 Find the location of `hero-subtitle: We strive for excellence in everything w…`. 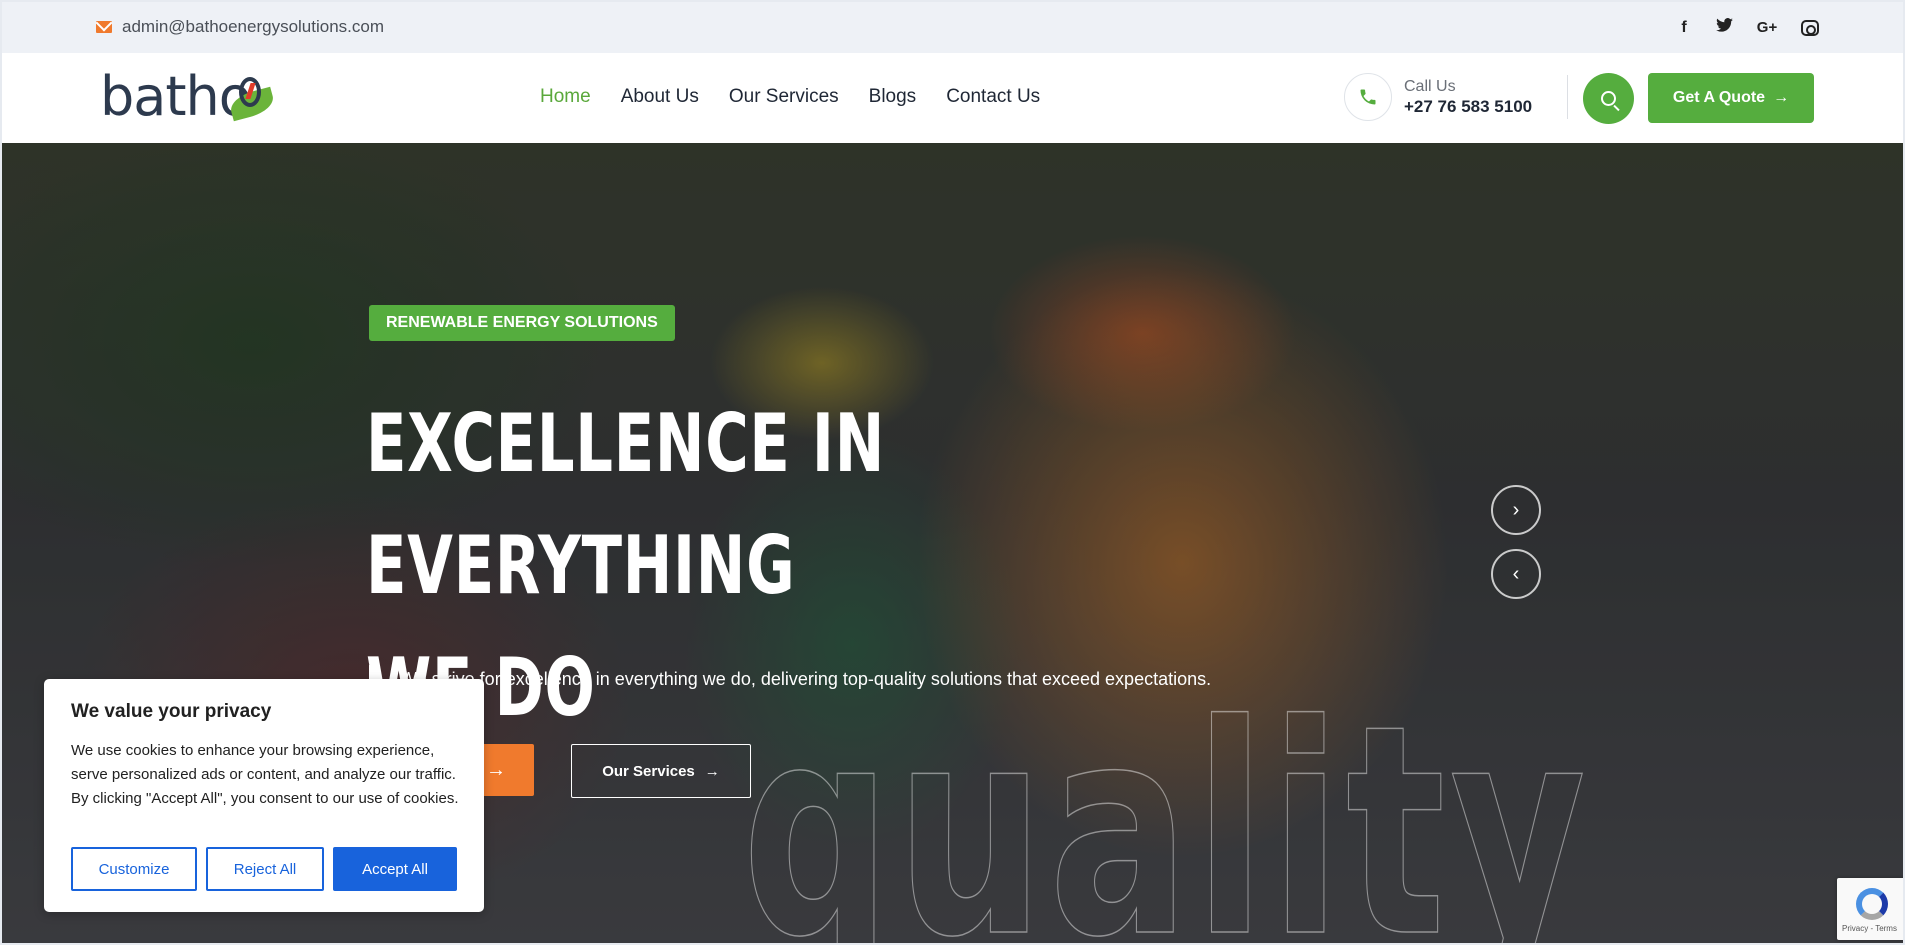

hero-subtitle: We strive for excellence in everything w… is located at coordinates (790, 680).